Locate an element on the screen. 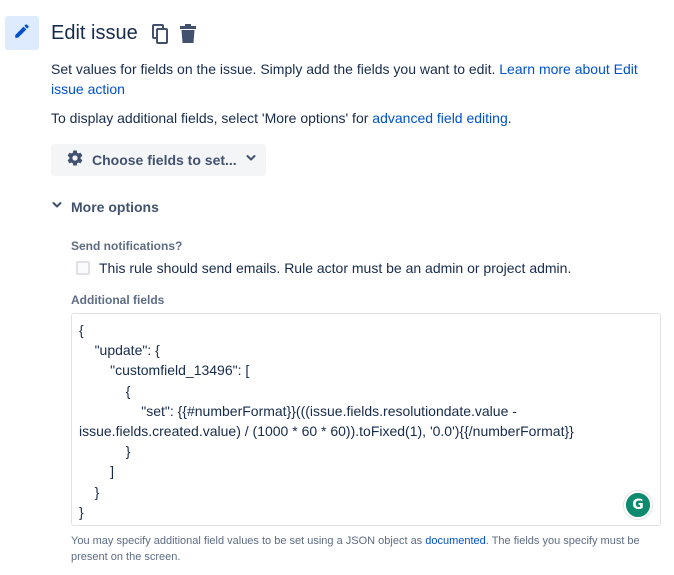 The height and width of the screenshot is (575, 674). grammarly-icon: G is located at coordinates (638, 505).